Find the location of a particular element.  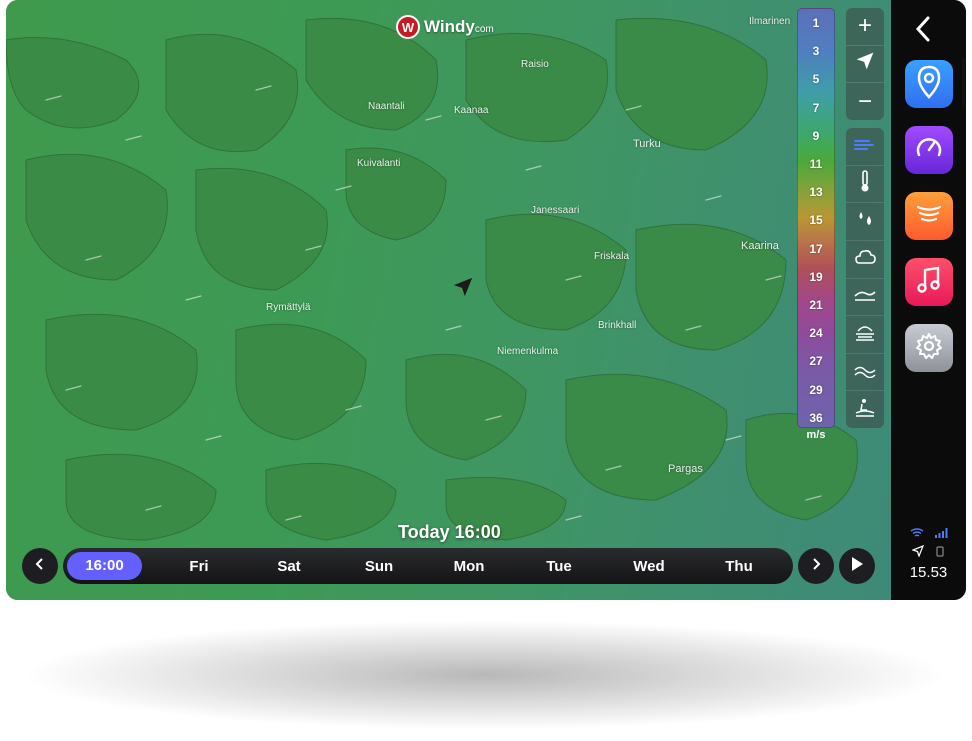

legend-value: 27 is located at coordinates (816, 361).